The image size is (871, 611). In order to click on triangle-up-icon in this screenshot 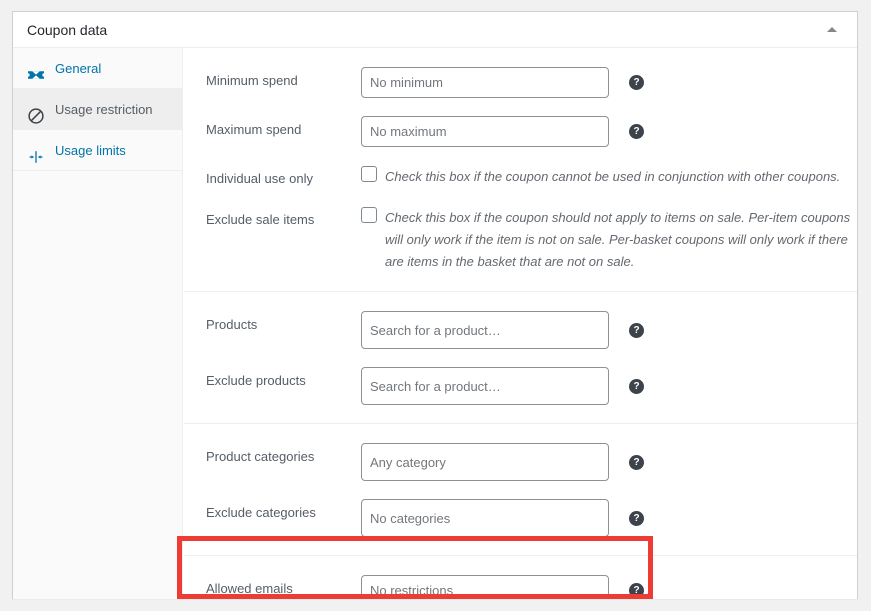, I will do `click(832, 29)`.